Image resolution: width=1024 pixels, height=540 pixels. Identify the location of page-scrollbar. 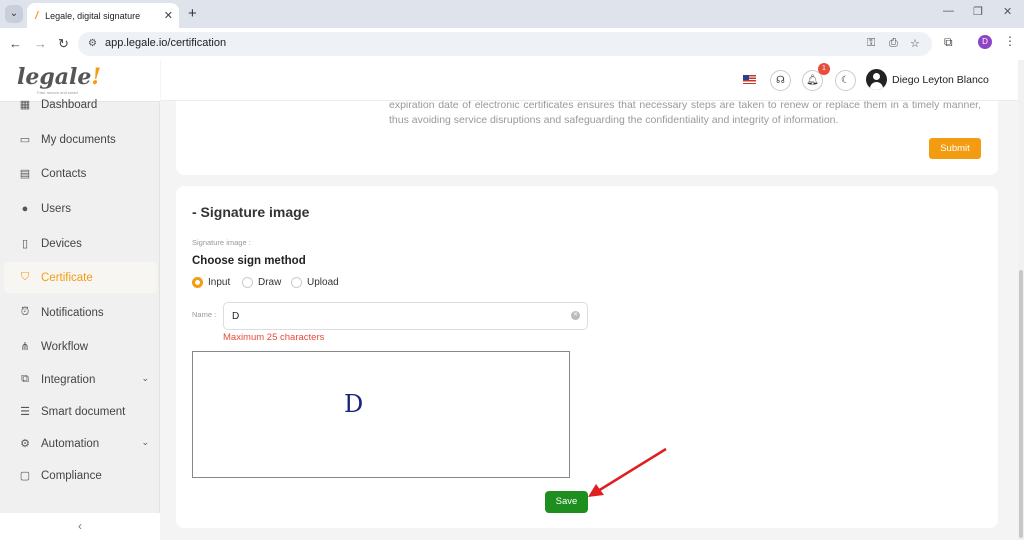
(1021, 300).